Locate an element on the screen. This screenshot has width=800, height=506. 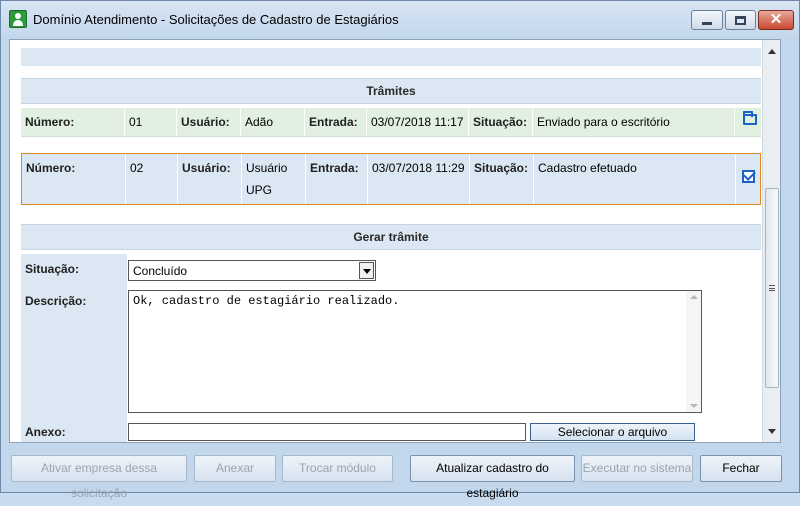
anexo-field-label: Anexo: is located at coordinates (73, 429).